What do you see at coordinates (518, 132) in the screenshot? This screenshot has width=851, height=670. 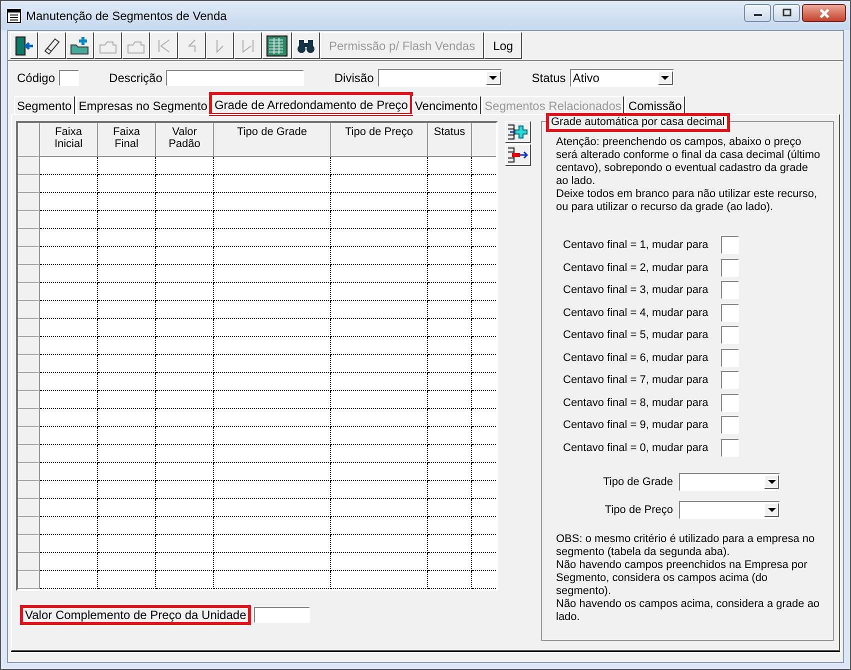 I see `grid-row-button` at bounding box center [518, 132].